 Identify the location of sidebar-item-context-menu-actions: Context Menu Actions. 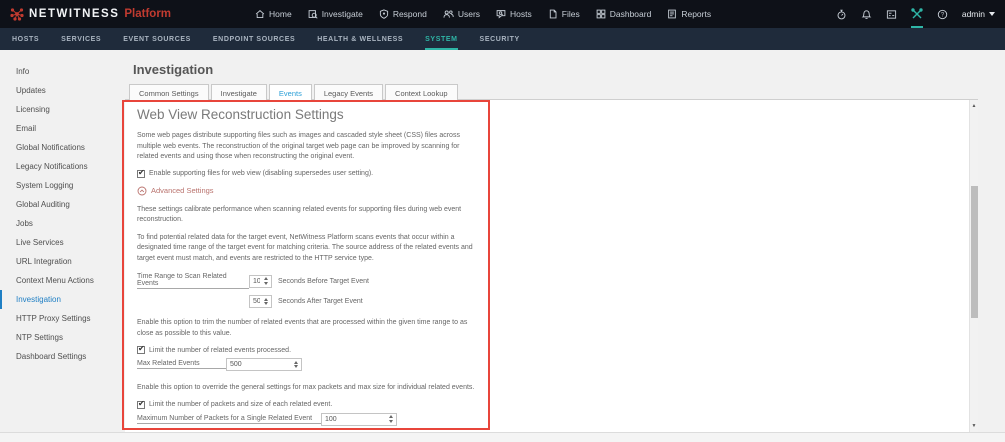
(62, 280).